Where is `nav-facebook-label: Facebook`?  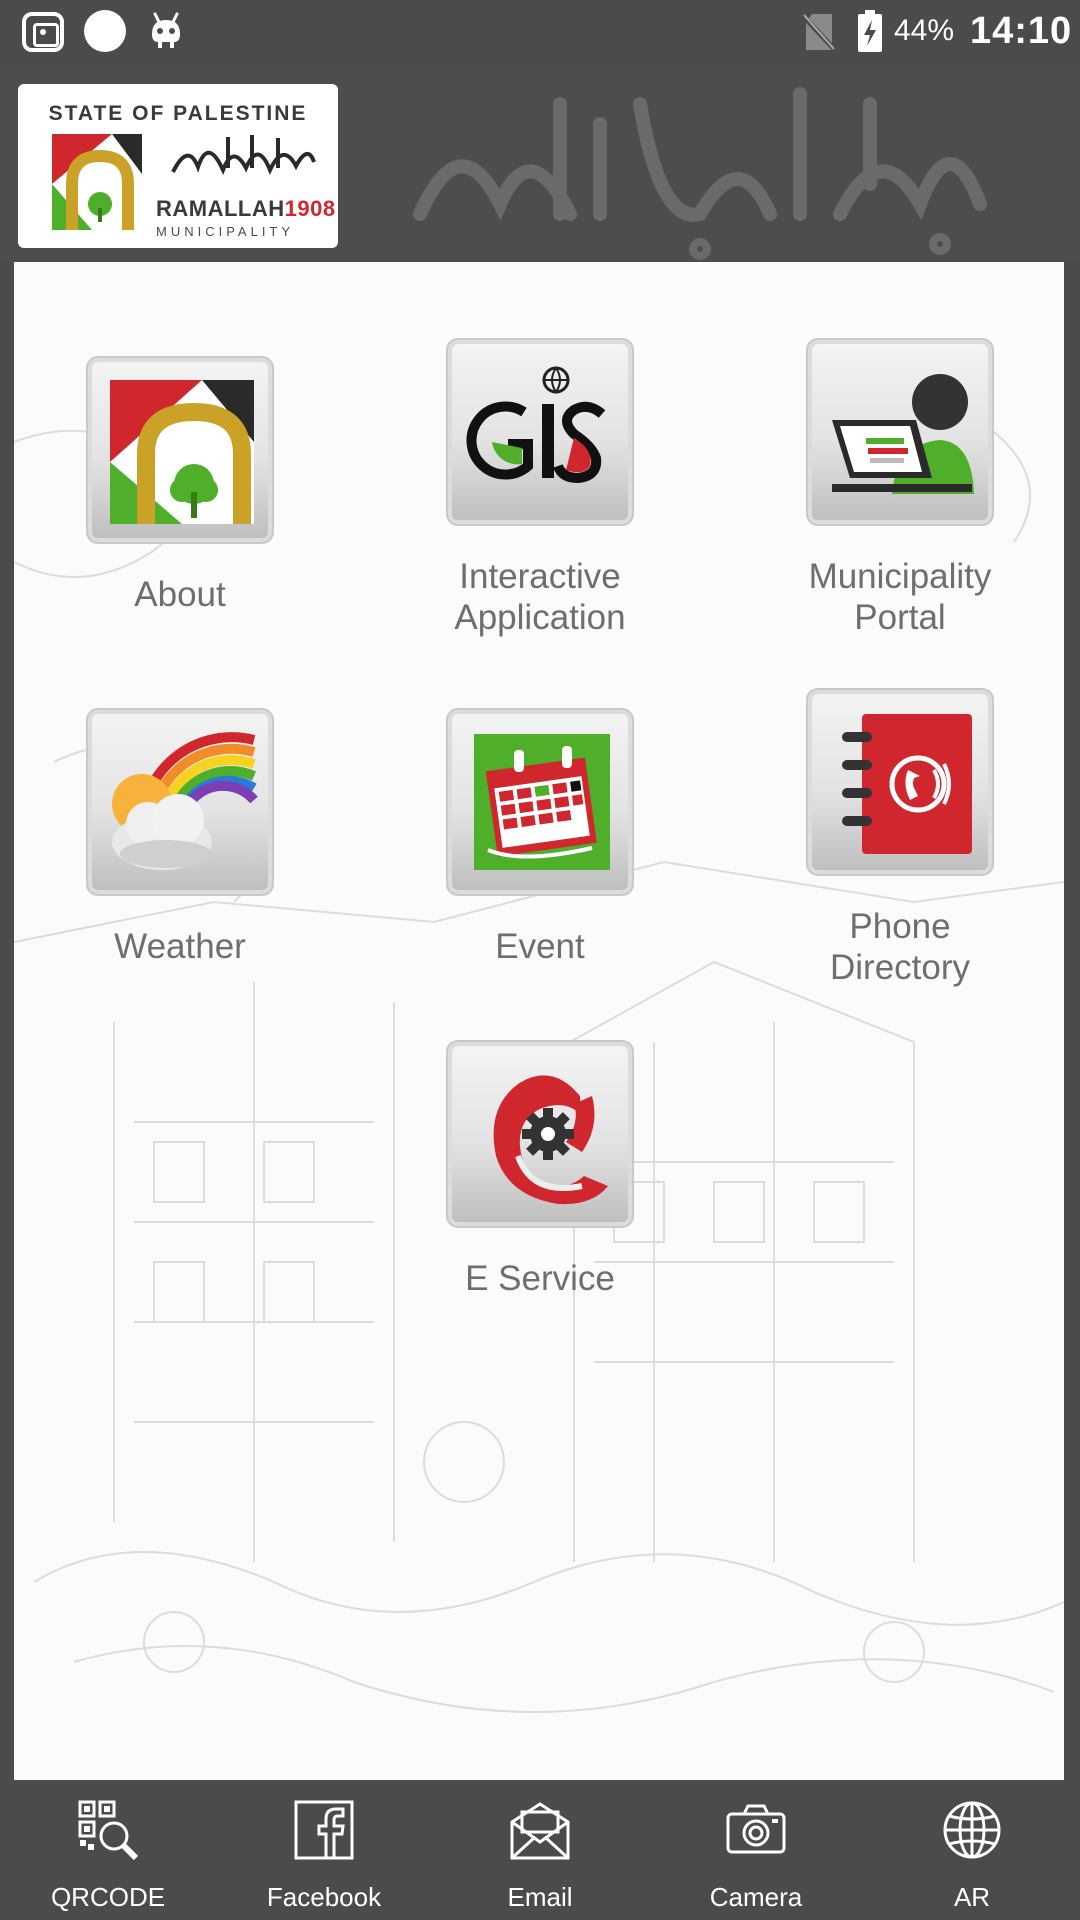
nav-facebook-label: Facebook is located at coordinates (324, 1897).